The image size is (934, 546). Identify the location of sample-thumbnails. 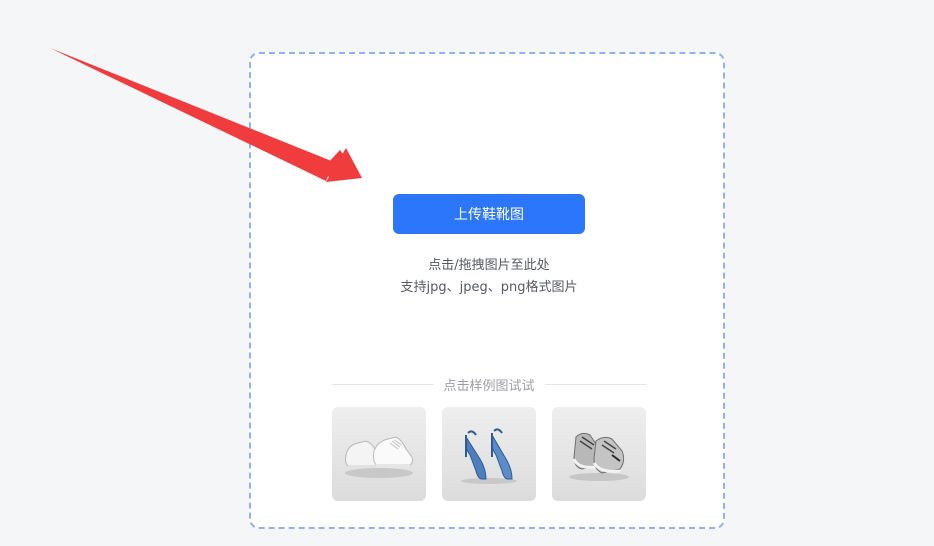
(490, 454).